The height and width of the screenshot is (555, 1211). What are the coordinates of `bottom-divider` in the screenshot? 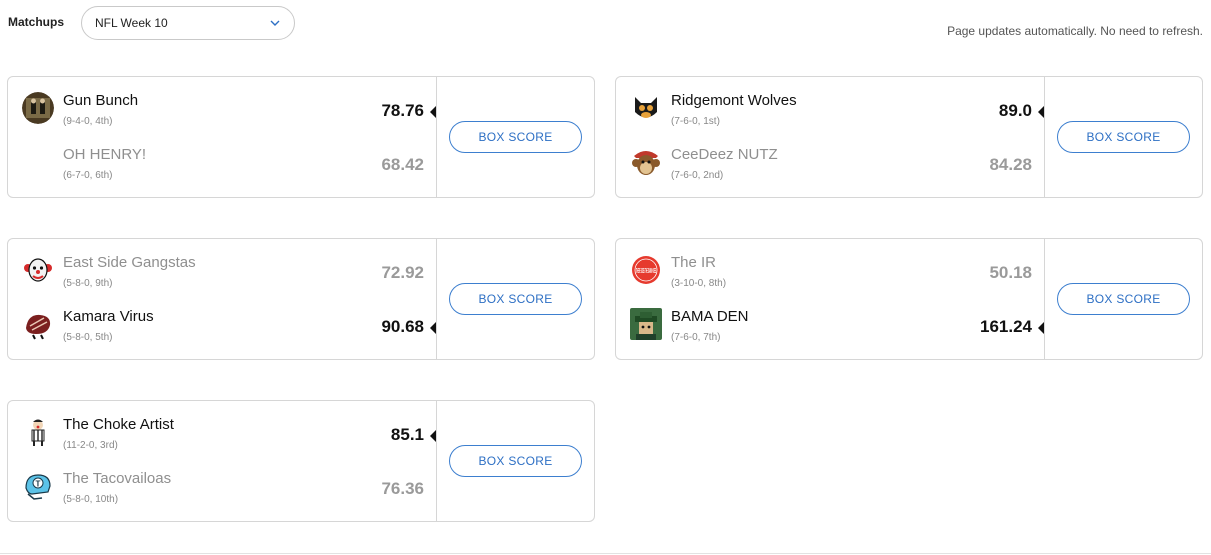 It's located at (605, 553).